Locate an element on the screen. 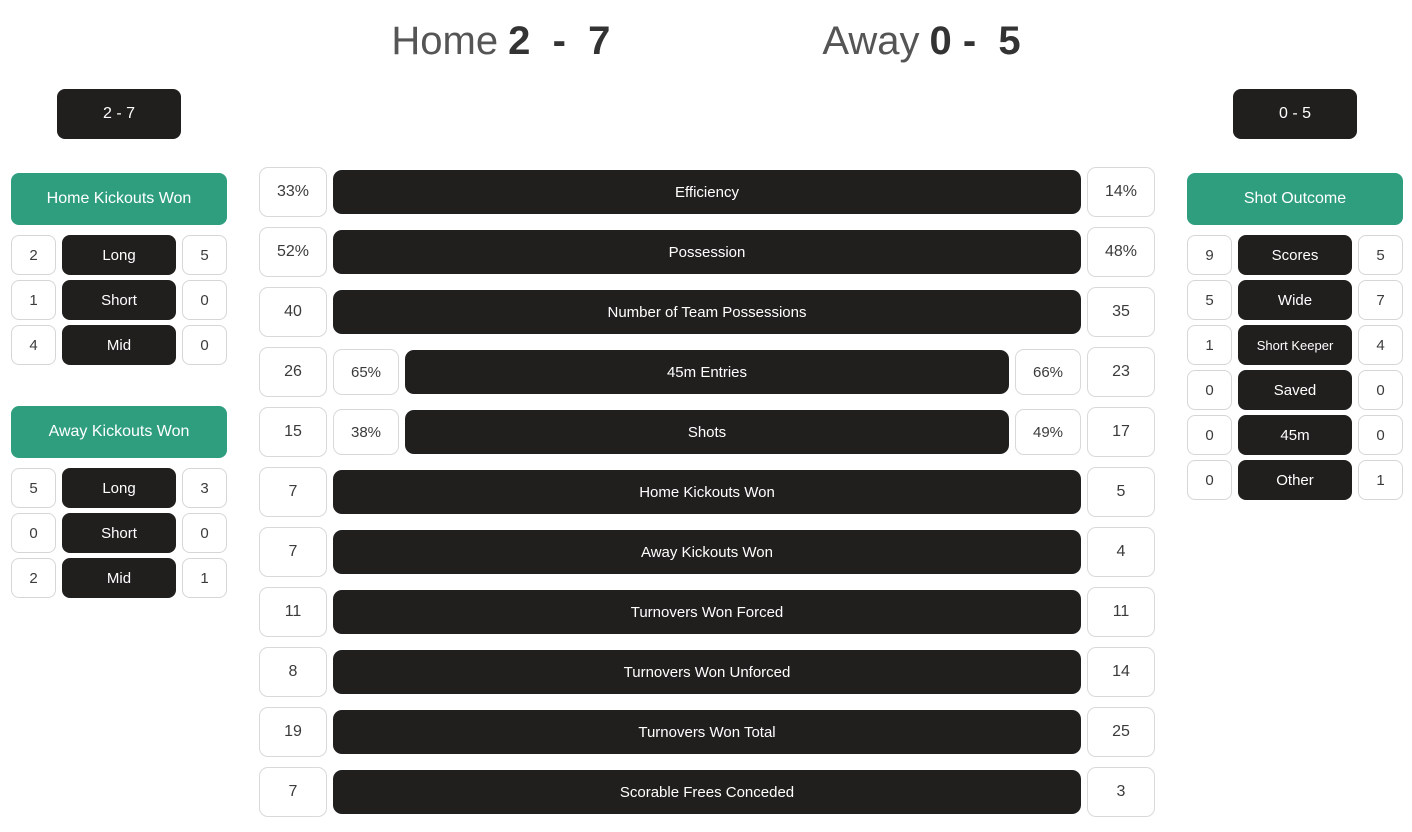  away-value: 35 is located at coordinates (1121, 312).